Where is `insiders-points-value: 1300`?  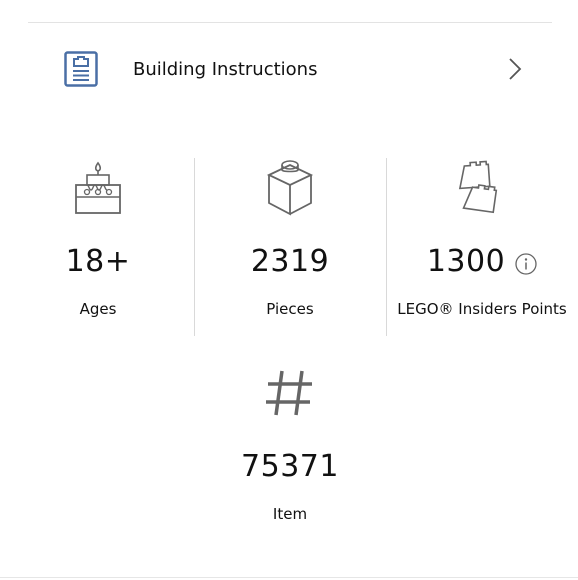
insiders-points-value: 1300 is located at coordinates (466, 261).